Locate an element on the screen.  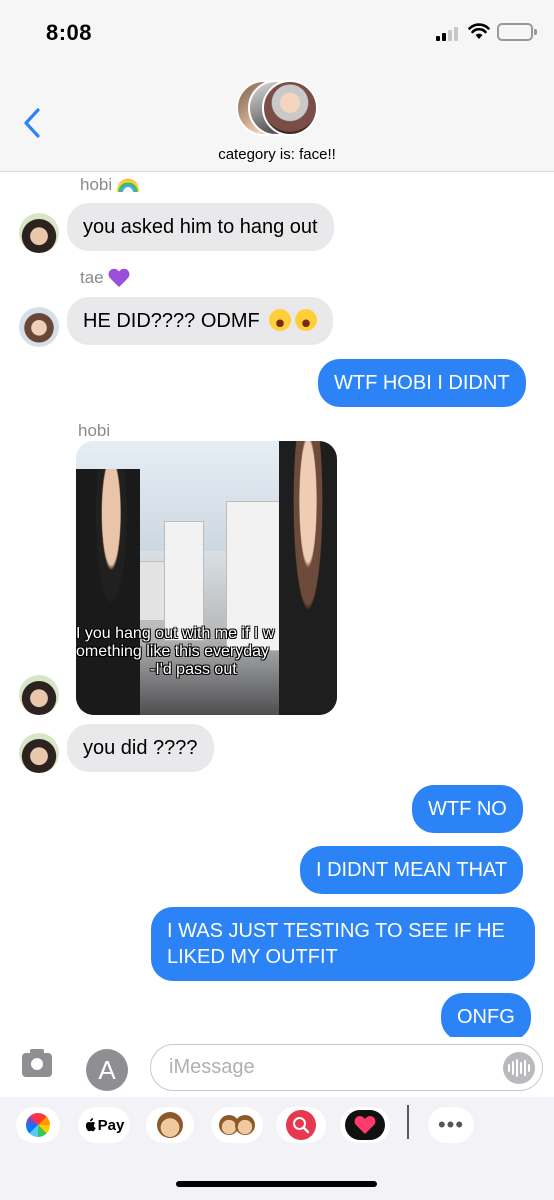
compose-bar: A is located at coordinates (277, 1067).